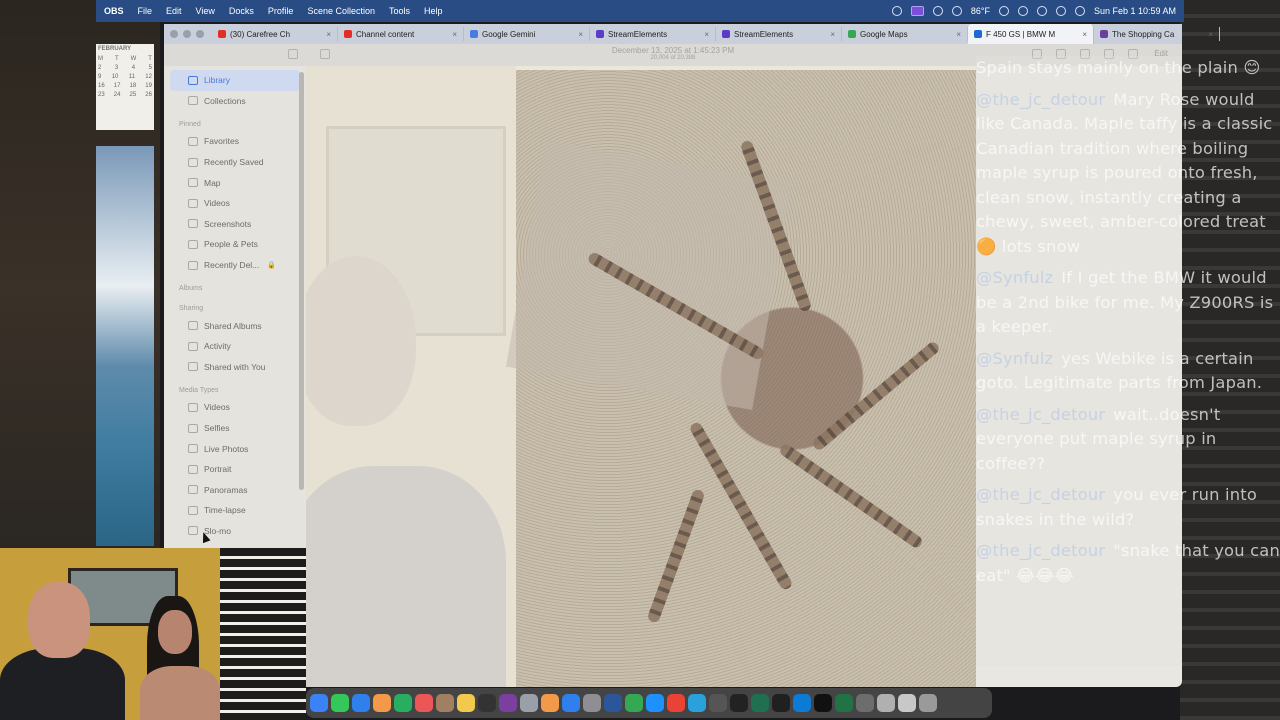  I want to click on streamdeck-icon, so click(917, 11).